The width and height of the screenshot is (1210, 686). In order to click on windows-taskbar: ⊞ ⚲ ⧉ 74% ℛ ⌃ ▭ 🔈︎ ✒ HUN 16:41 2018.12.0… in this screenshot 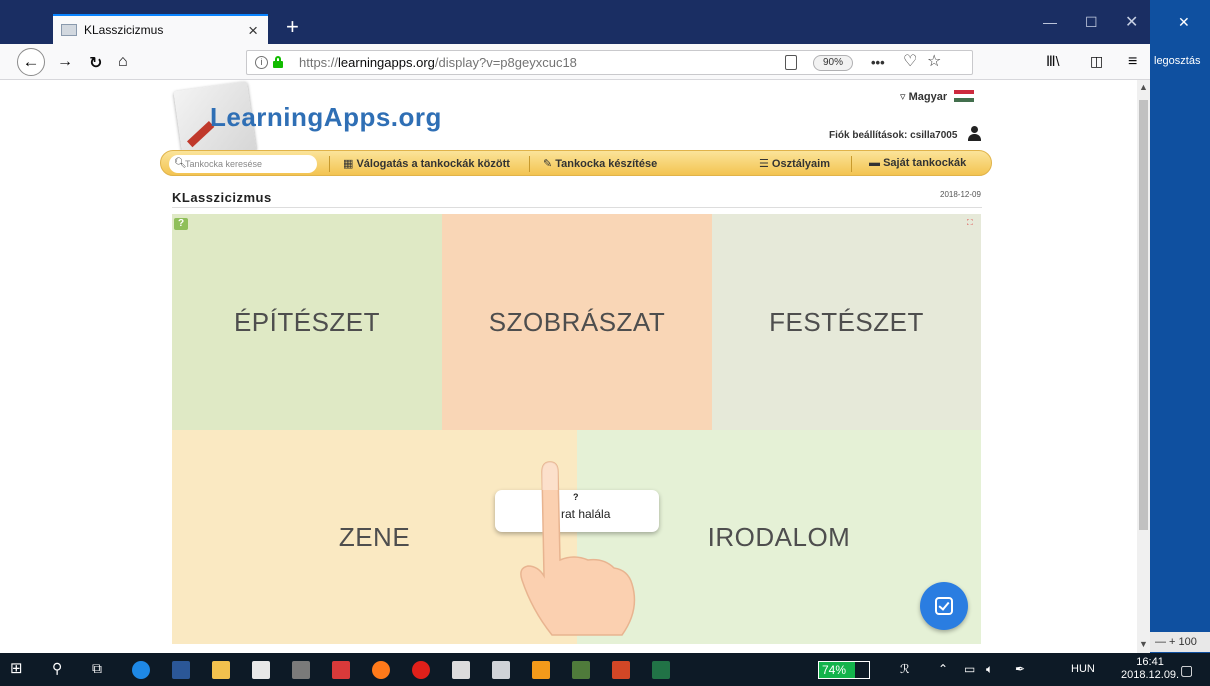, I will do `click(605, 669)`.